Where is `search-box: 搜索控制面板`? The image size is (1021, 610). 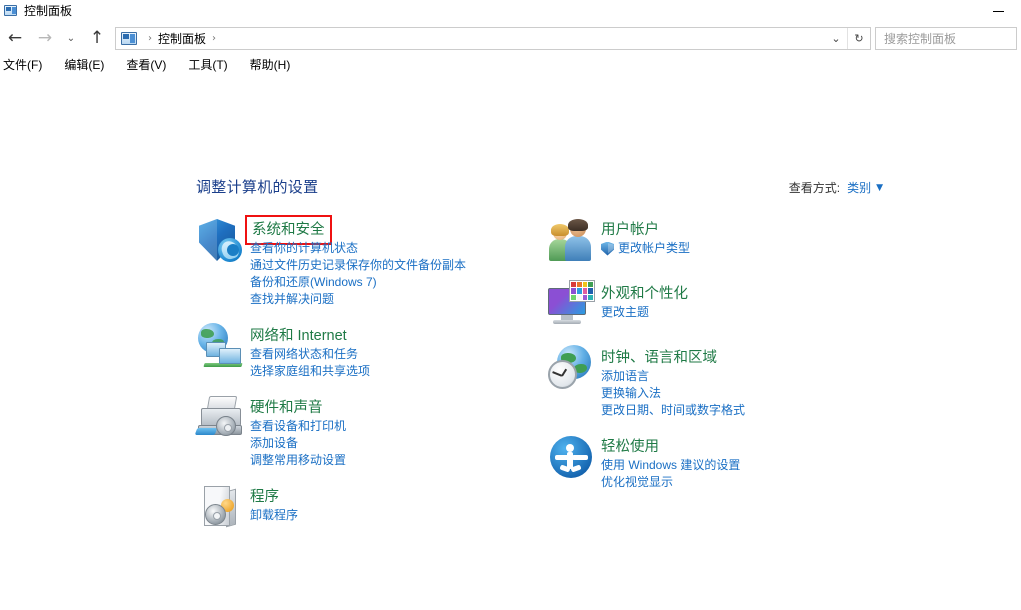
search-box: 搜索控制面板 is located at coordinates (946, 38).